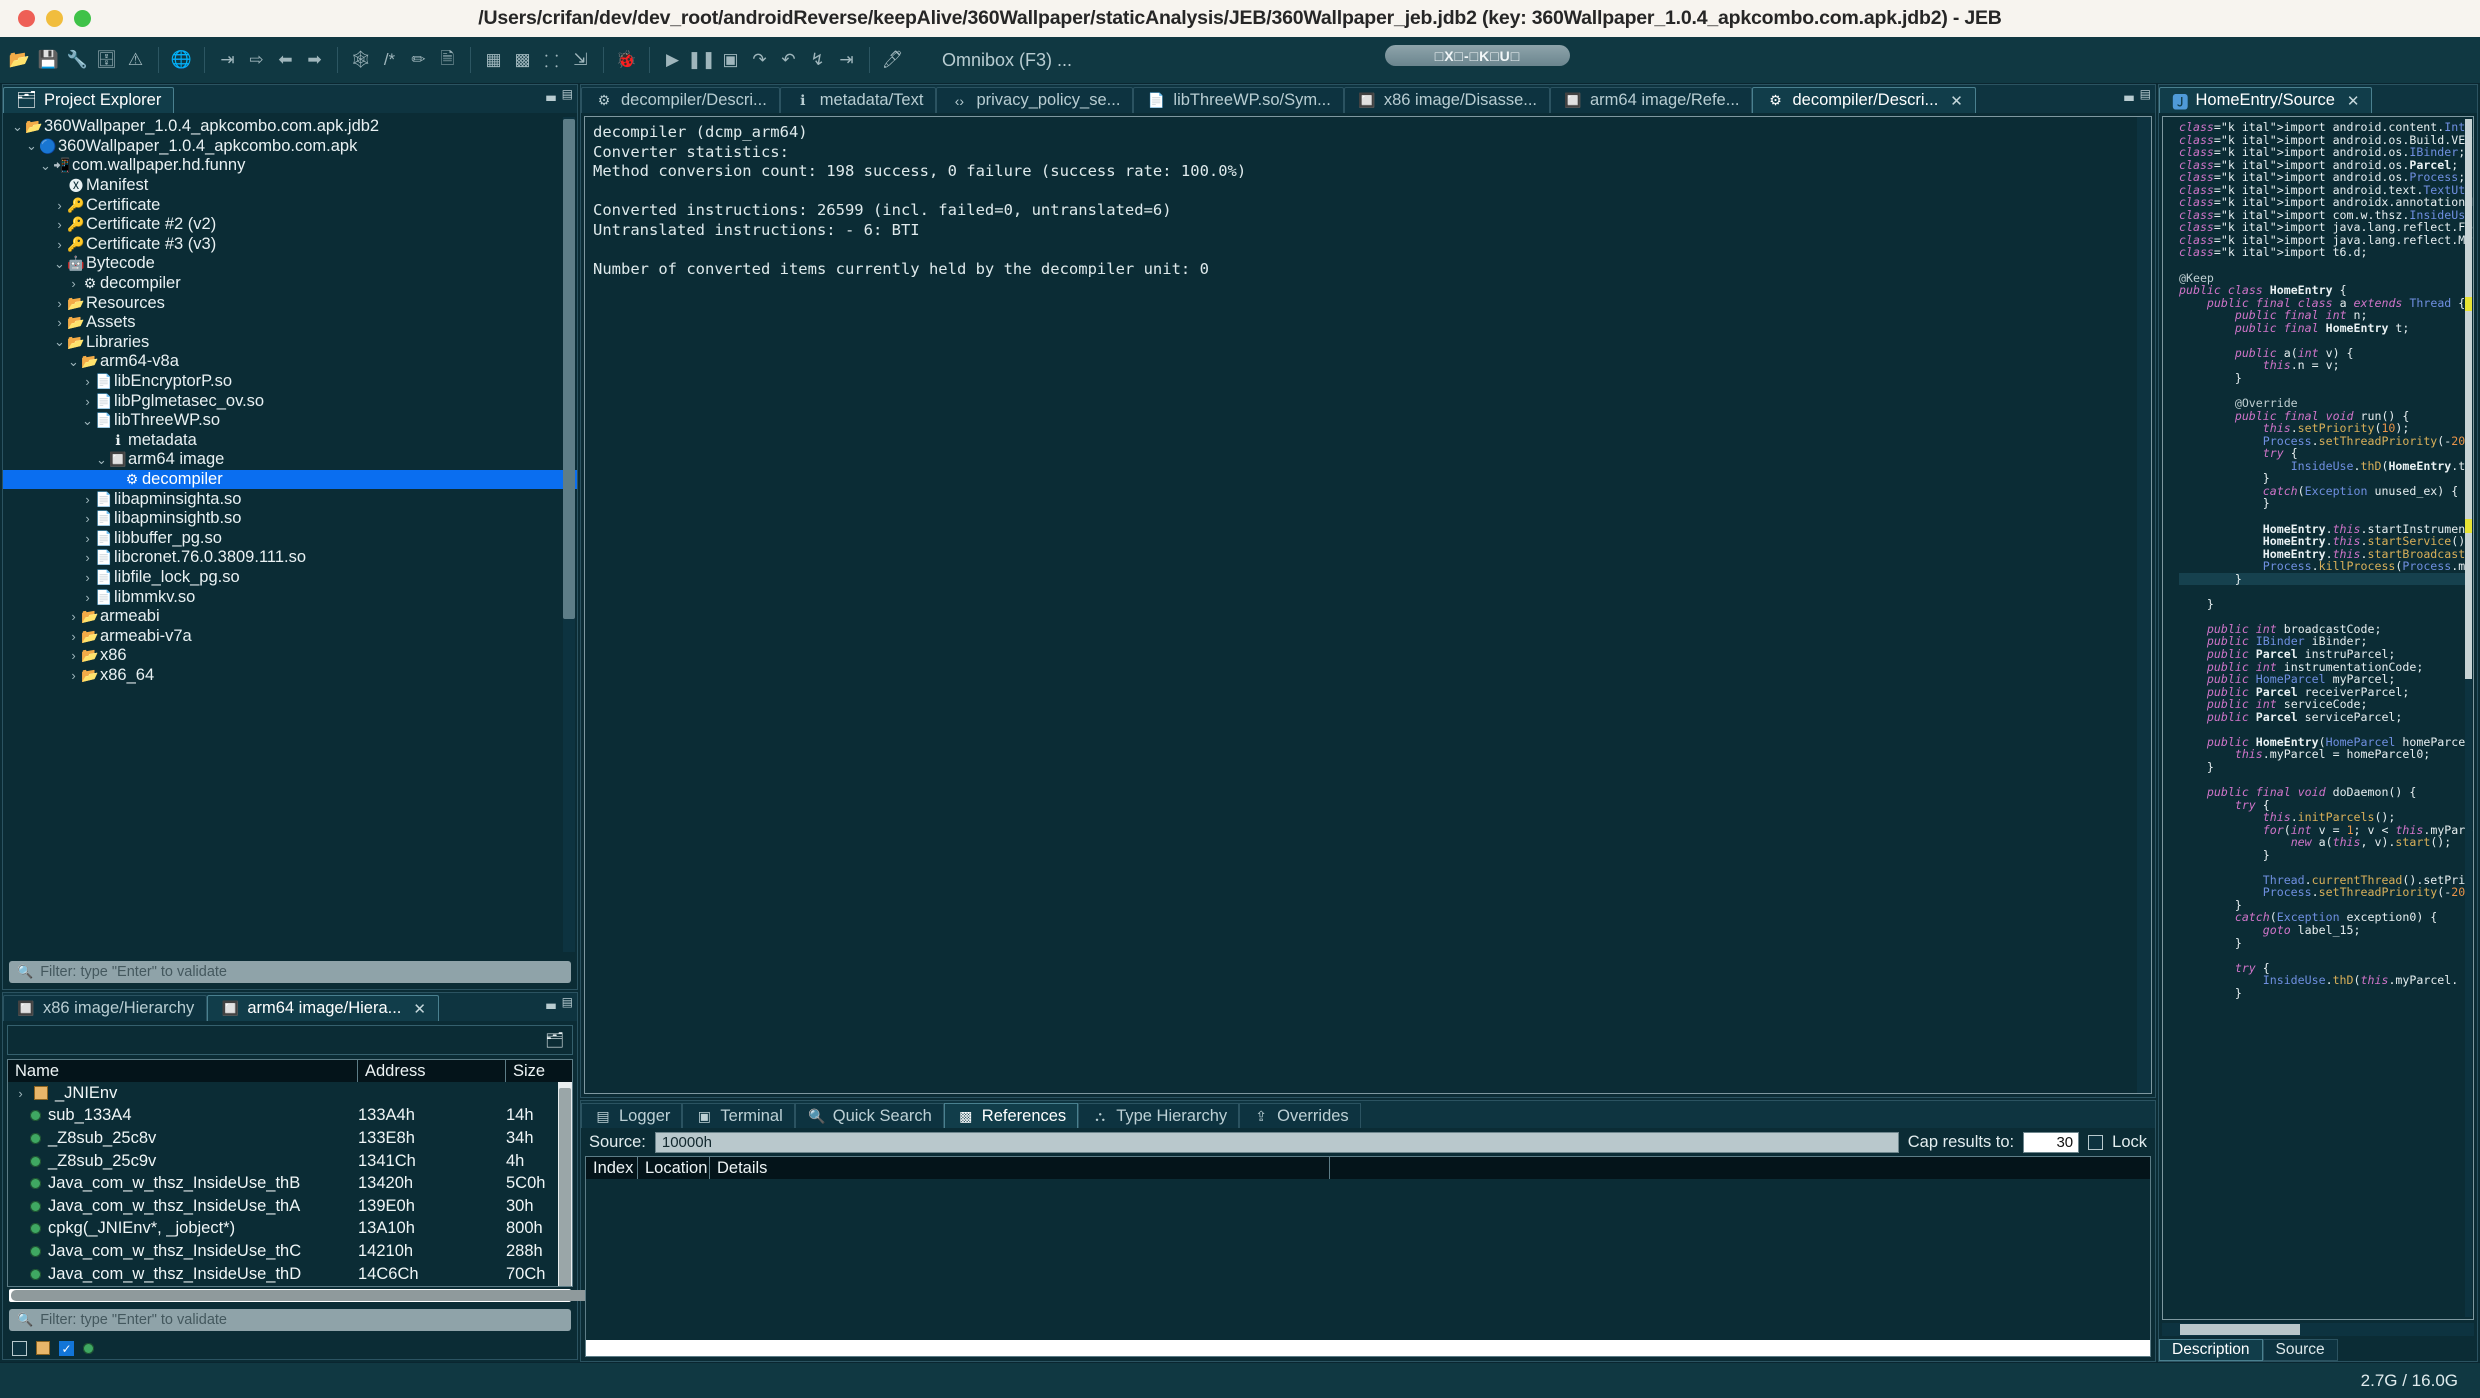  I want to click on tree-item: ℹ metadata, so click(290, 441).